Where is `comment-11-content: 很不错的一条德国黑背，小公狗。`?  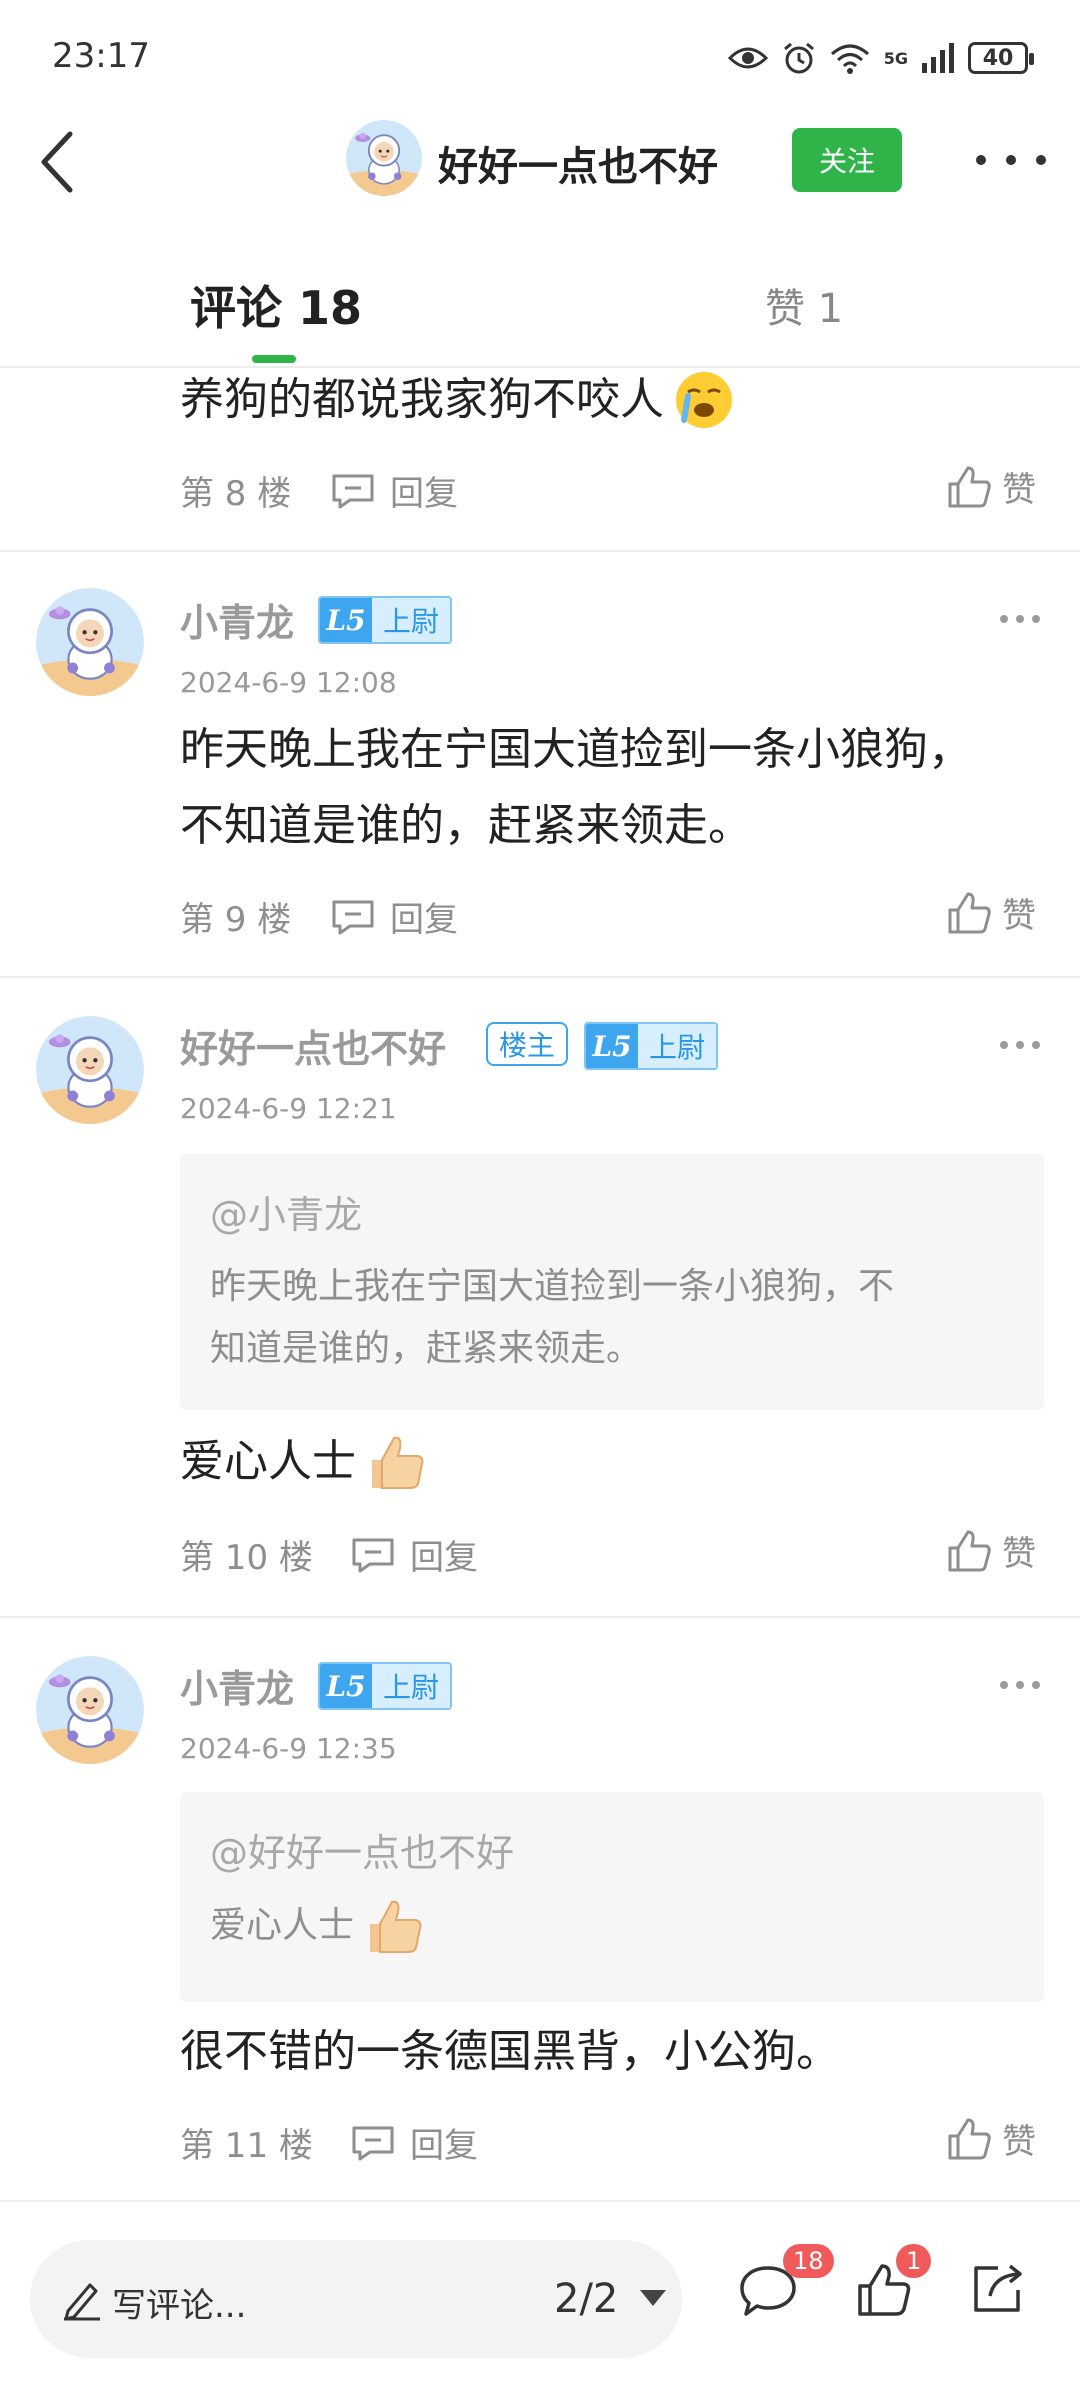 comment-11-content: 很不错的一条德国黑背，小公狗。 is located at coordinates (510, 2051).